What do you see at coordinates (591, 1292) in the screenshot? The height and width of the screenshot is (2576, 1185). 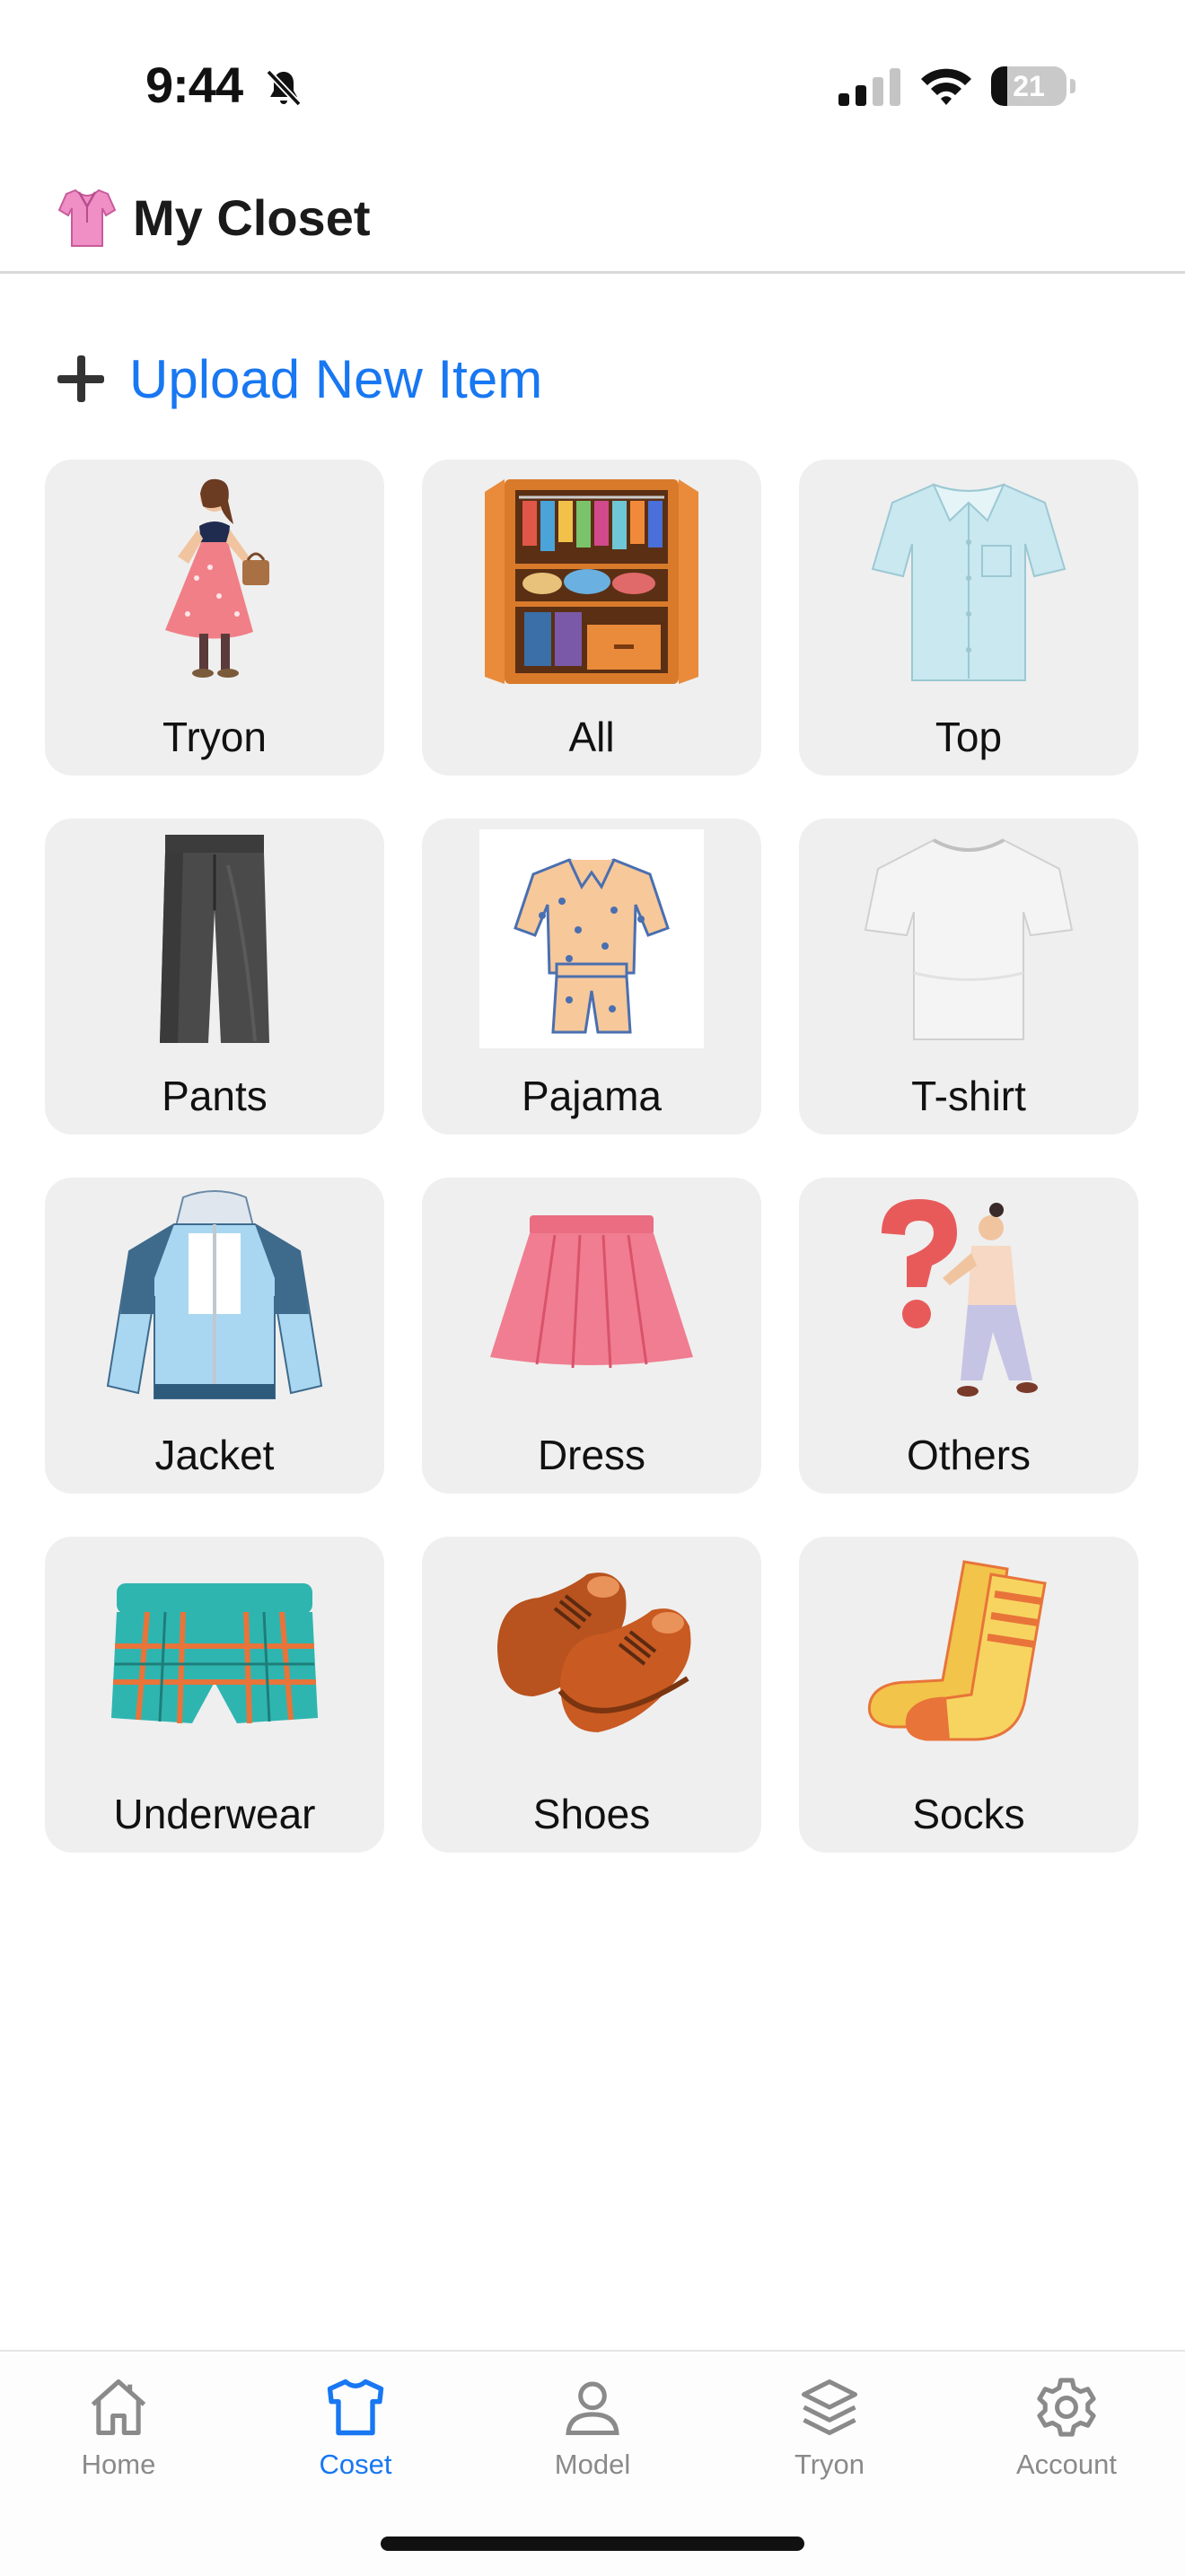 I see `skirt-illustration` at bounding box center [591, 1292].